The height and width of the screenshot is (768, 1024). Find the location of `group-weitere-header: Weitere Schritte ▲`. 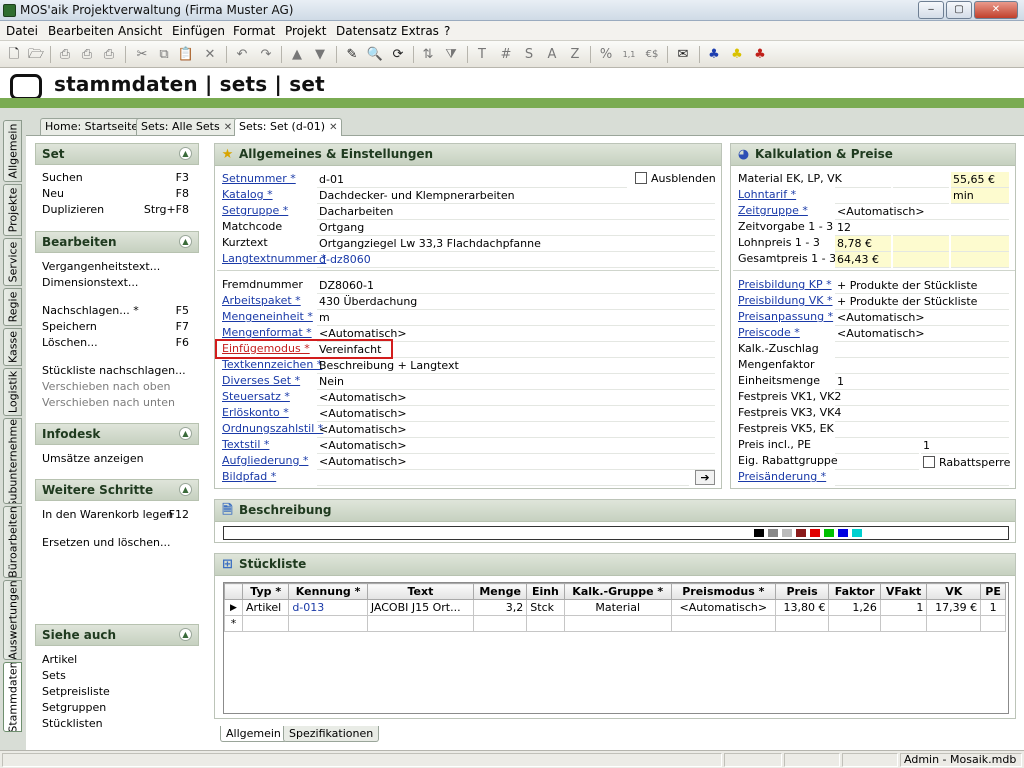

group-weitere-header: Weitere Schritte ▲ is located at coordinates (117, 490).